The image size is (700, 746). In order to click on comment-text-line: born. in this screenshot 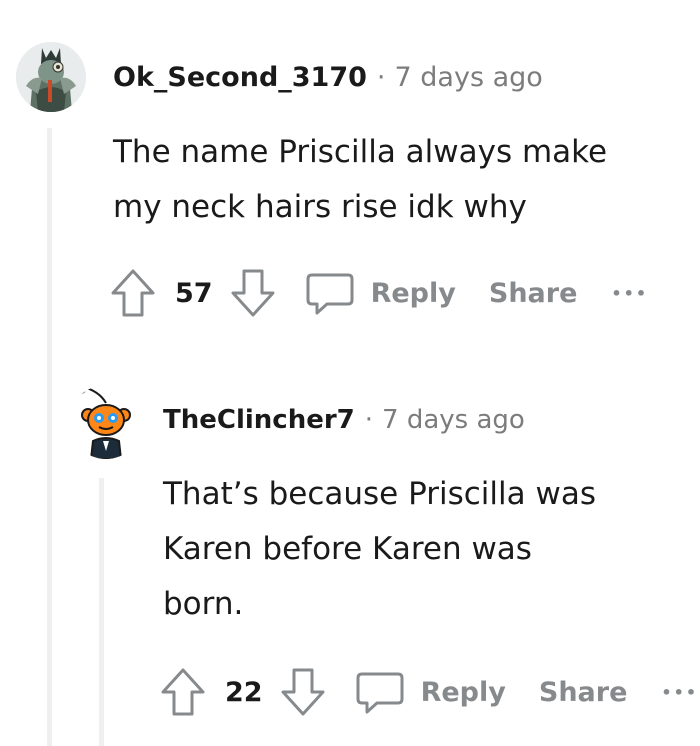, I will do `click(203, 604)`.